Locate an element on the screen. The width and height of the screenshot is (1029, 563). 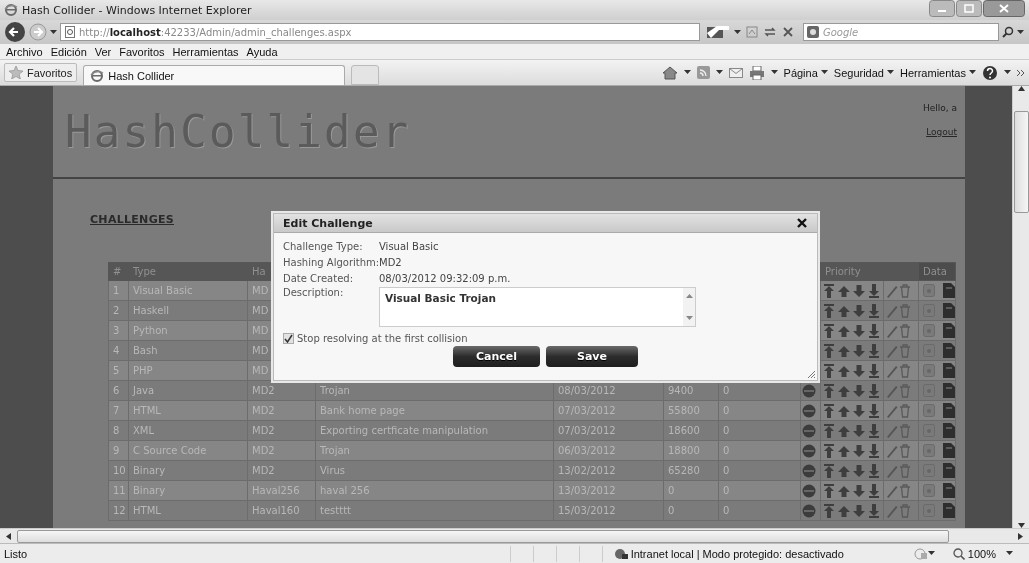
checkbox is located at coordinates (288, 338).